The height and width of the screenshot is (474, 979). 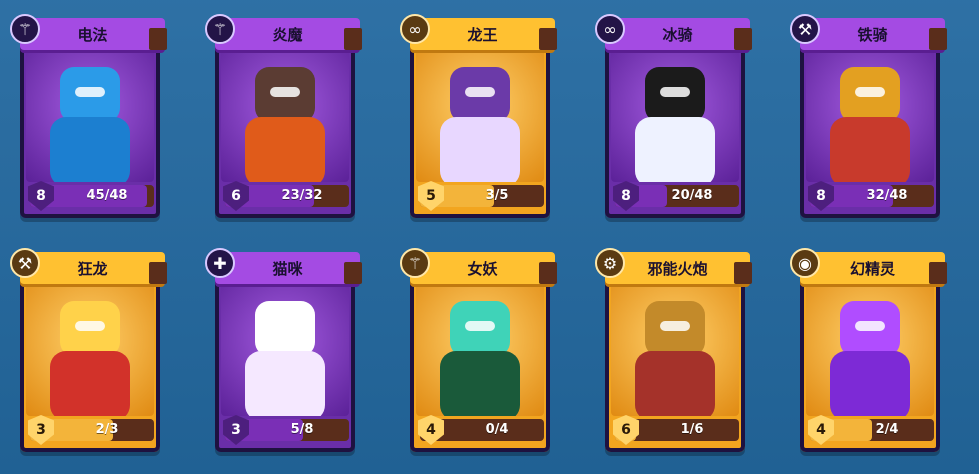 I want to click on role-glyph: ◉, so click(x=805, y=263).